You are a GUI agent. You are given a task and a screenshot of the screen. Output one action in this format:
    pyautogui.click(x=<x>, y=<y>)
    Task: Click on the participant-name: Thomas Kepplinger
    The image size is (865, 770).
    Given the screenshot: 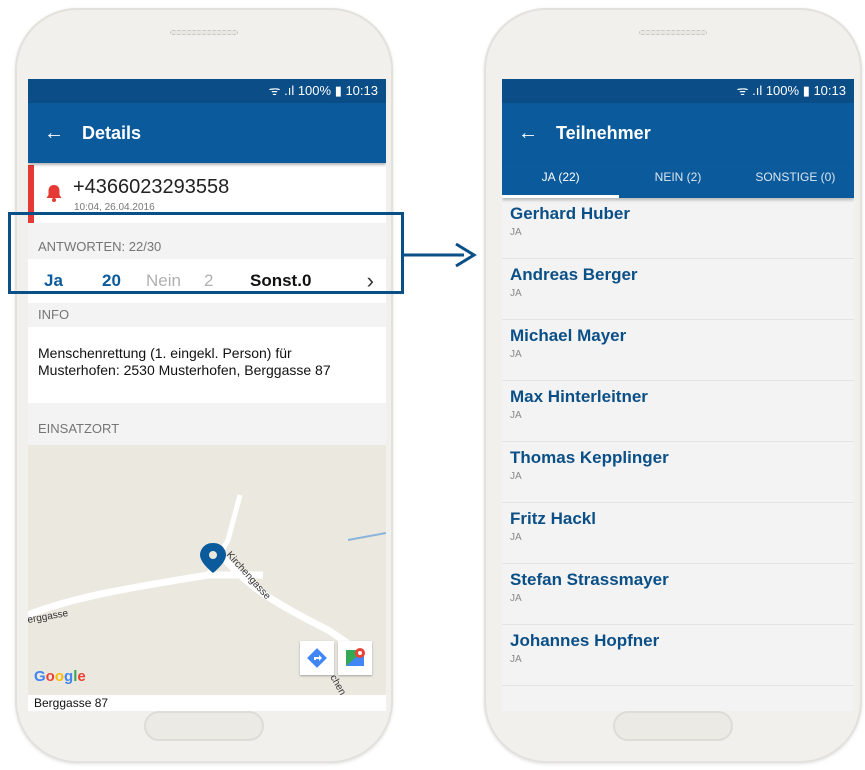 What is the action you would take?
    pyautogui.click(x=589, y=457)
    